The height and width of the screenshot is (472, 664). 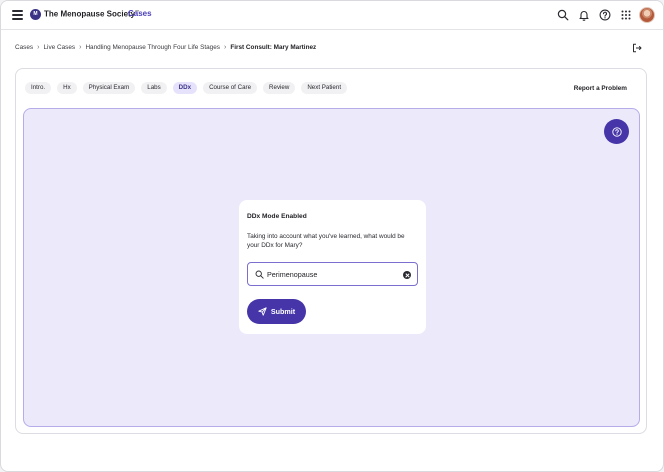 I want to click on breadcrumb-current: First Consult: Mary Martinez, so click(x=273, y=47).